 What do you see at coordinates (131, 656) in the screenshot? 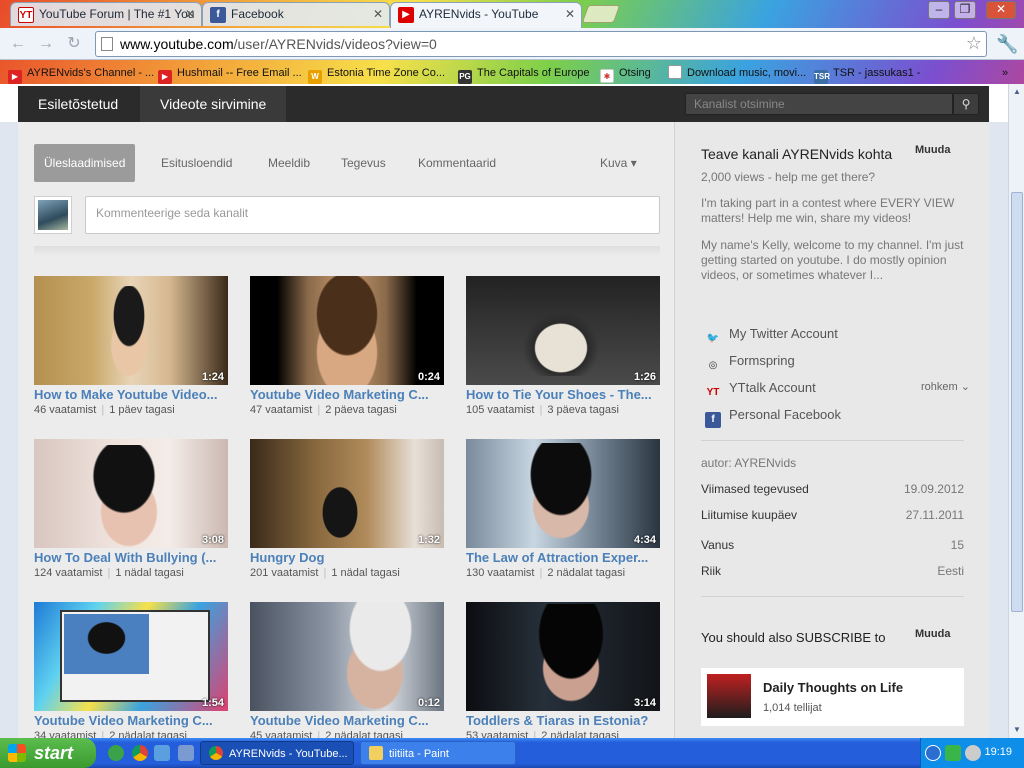
I see `video-thumbnail: 1:54` at bounding box center [131, 656].